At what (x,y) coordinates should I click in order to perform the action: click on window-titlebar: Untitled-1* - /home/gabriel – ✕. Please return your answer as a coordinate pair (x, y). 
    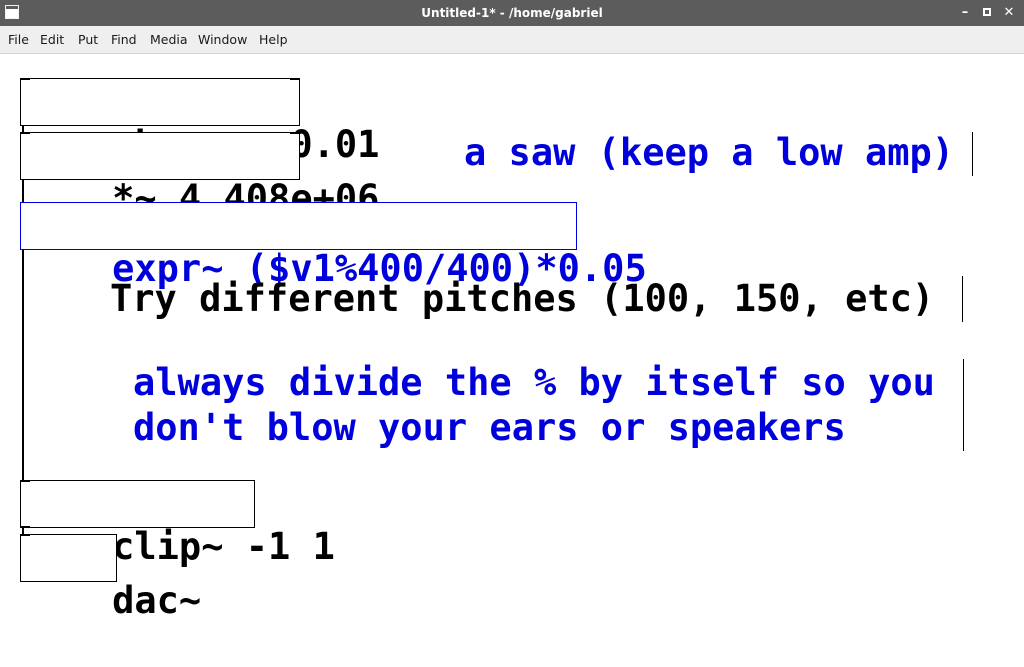
    Looking at the image, I should click on (512, 13).